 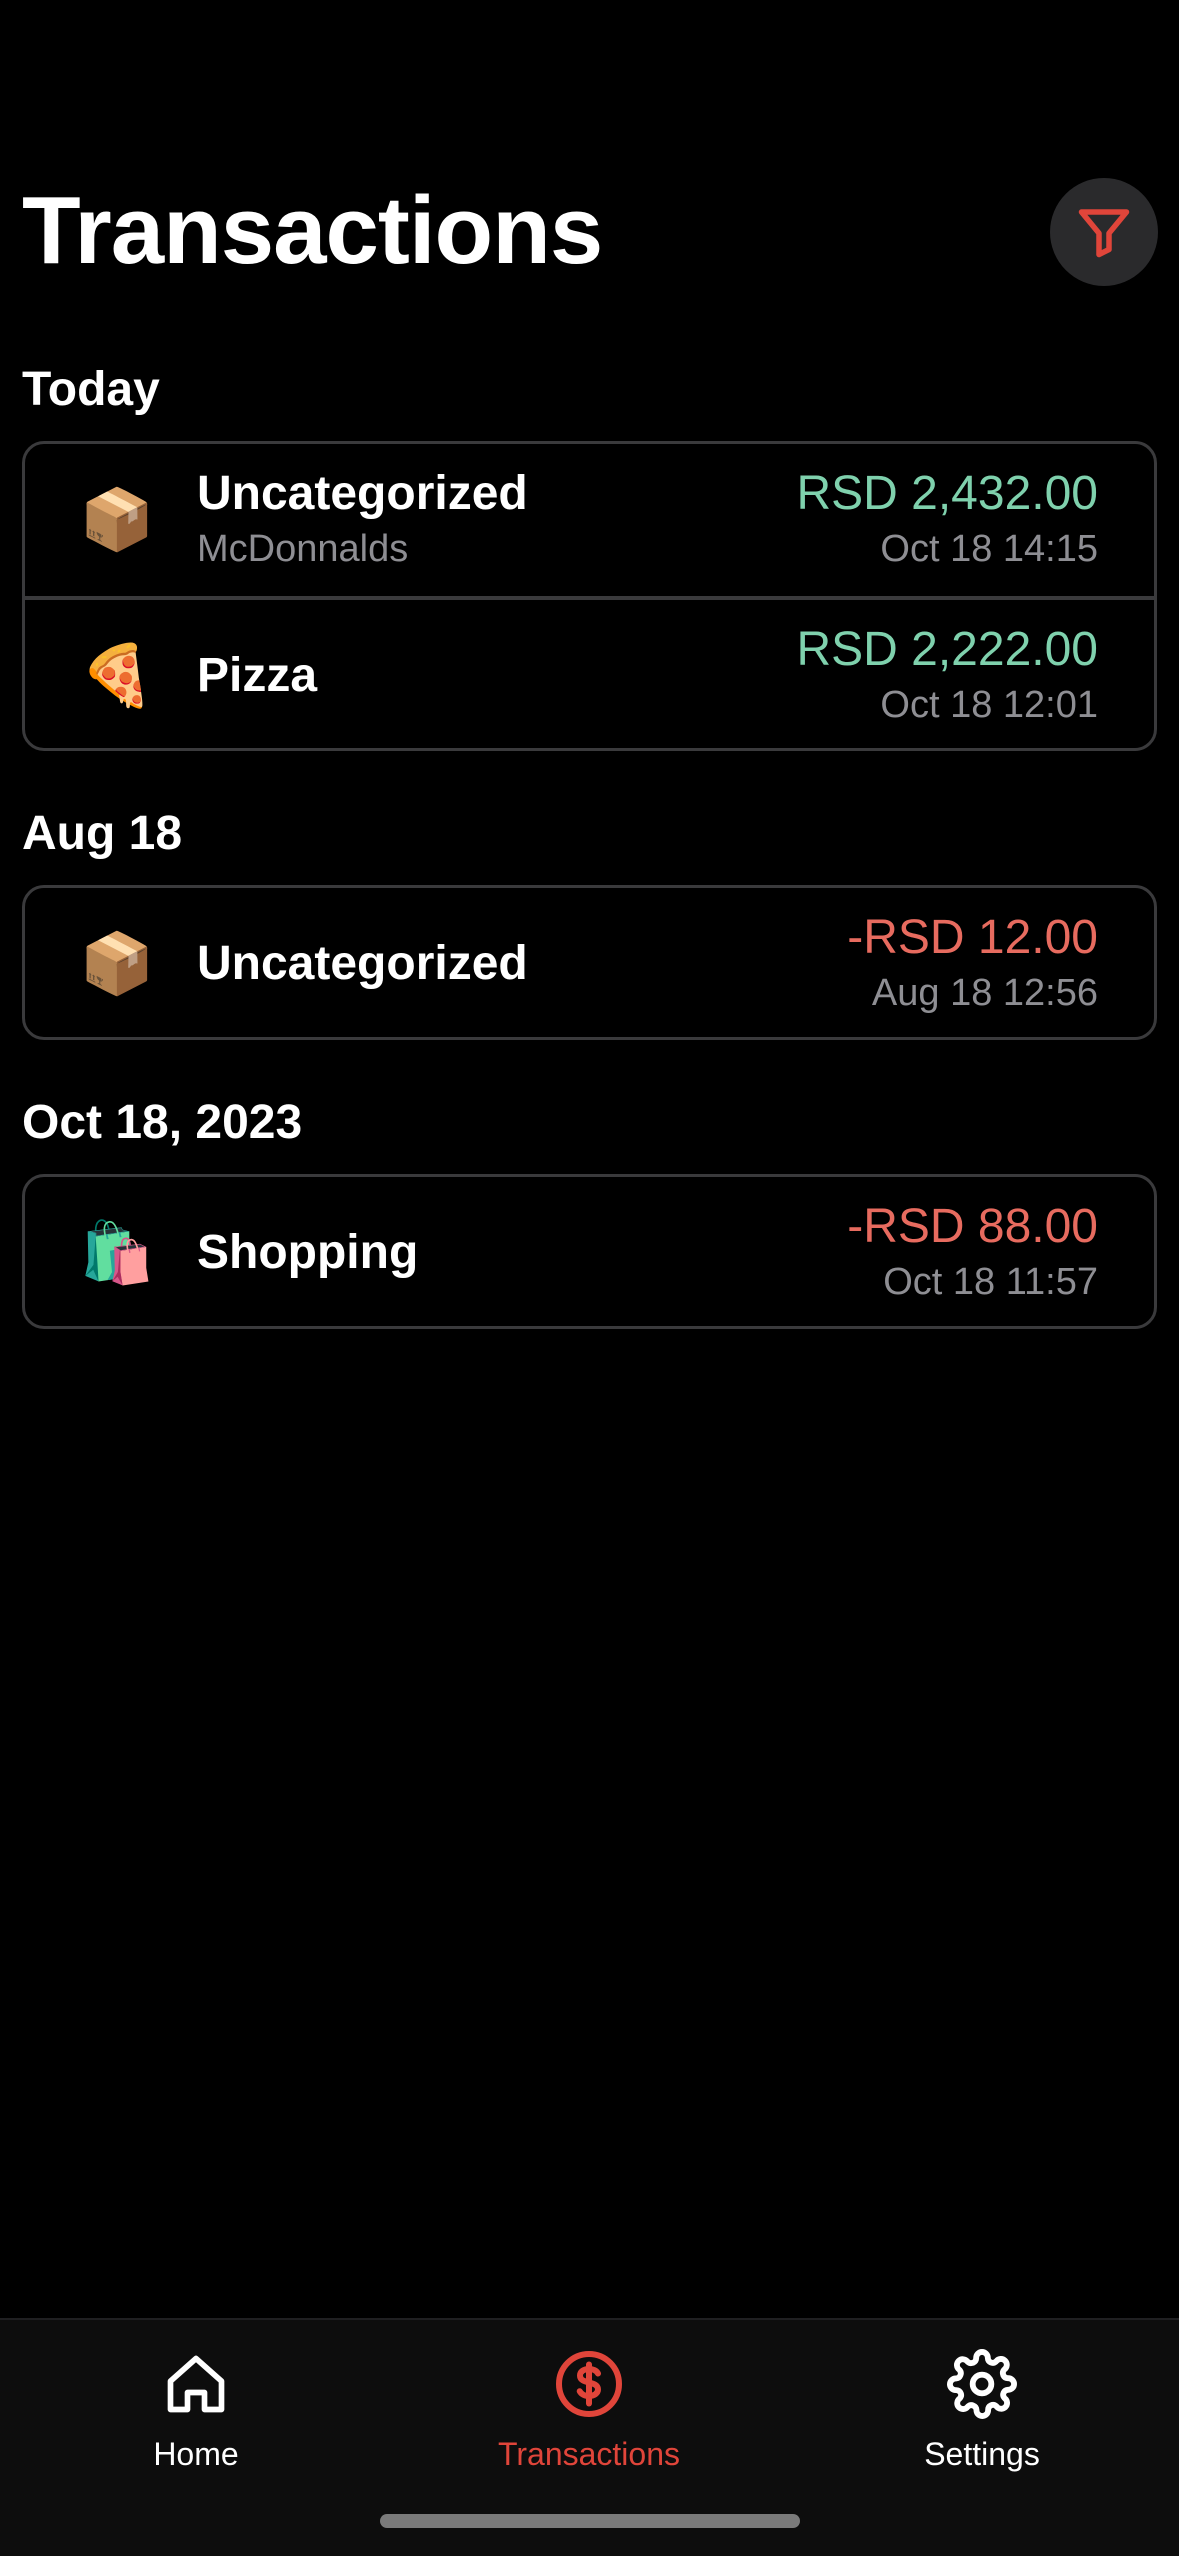 What do you see at coordinates (589, 2454) in the screenshot?
I see `tab-transactions-label: Transactions` at bounding box center [589, 2454].